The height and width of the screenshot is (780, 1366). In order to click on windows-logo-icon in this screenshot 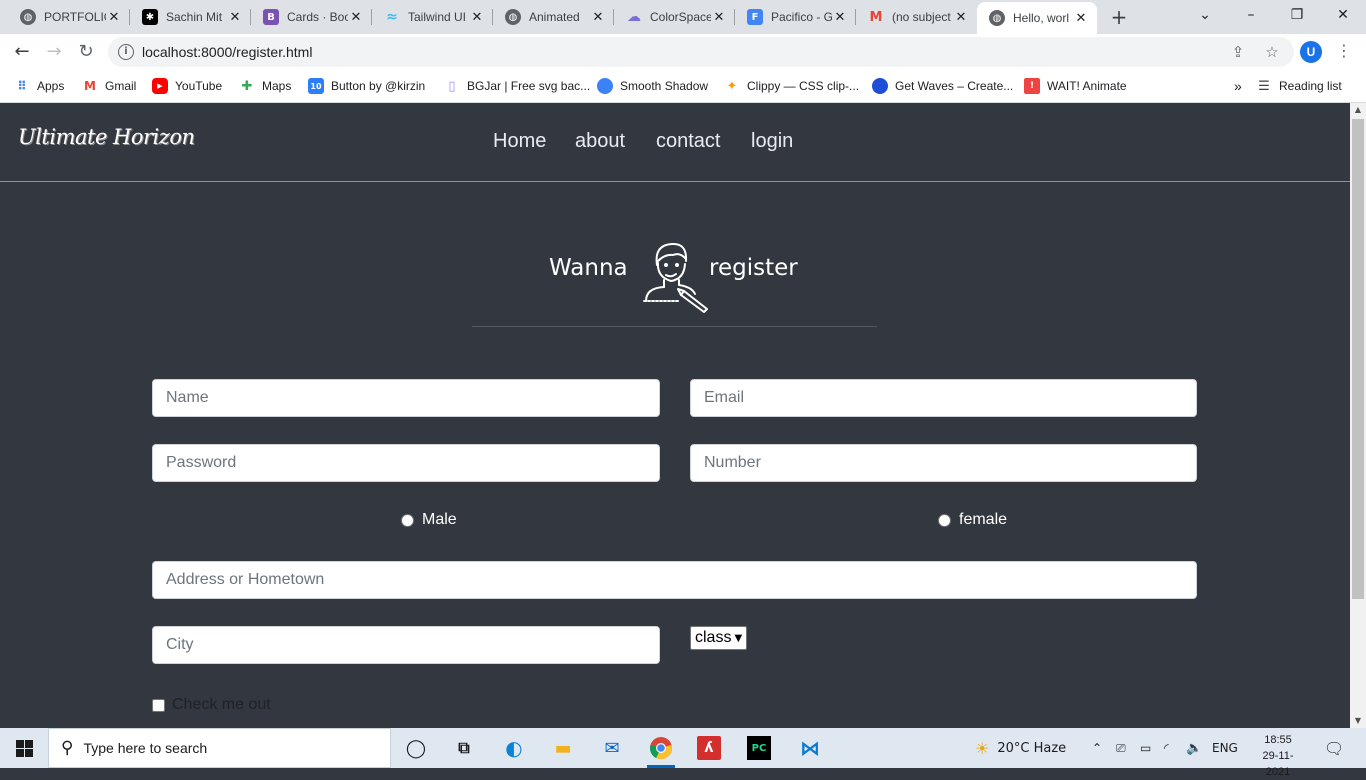, I will do `click(24, 748)`.